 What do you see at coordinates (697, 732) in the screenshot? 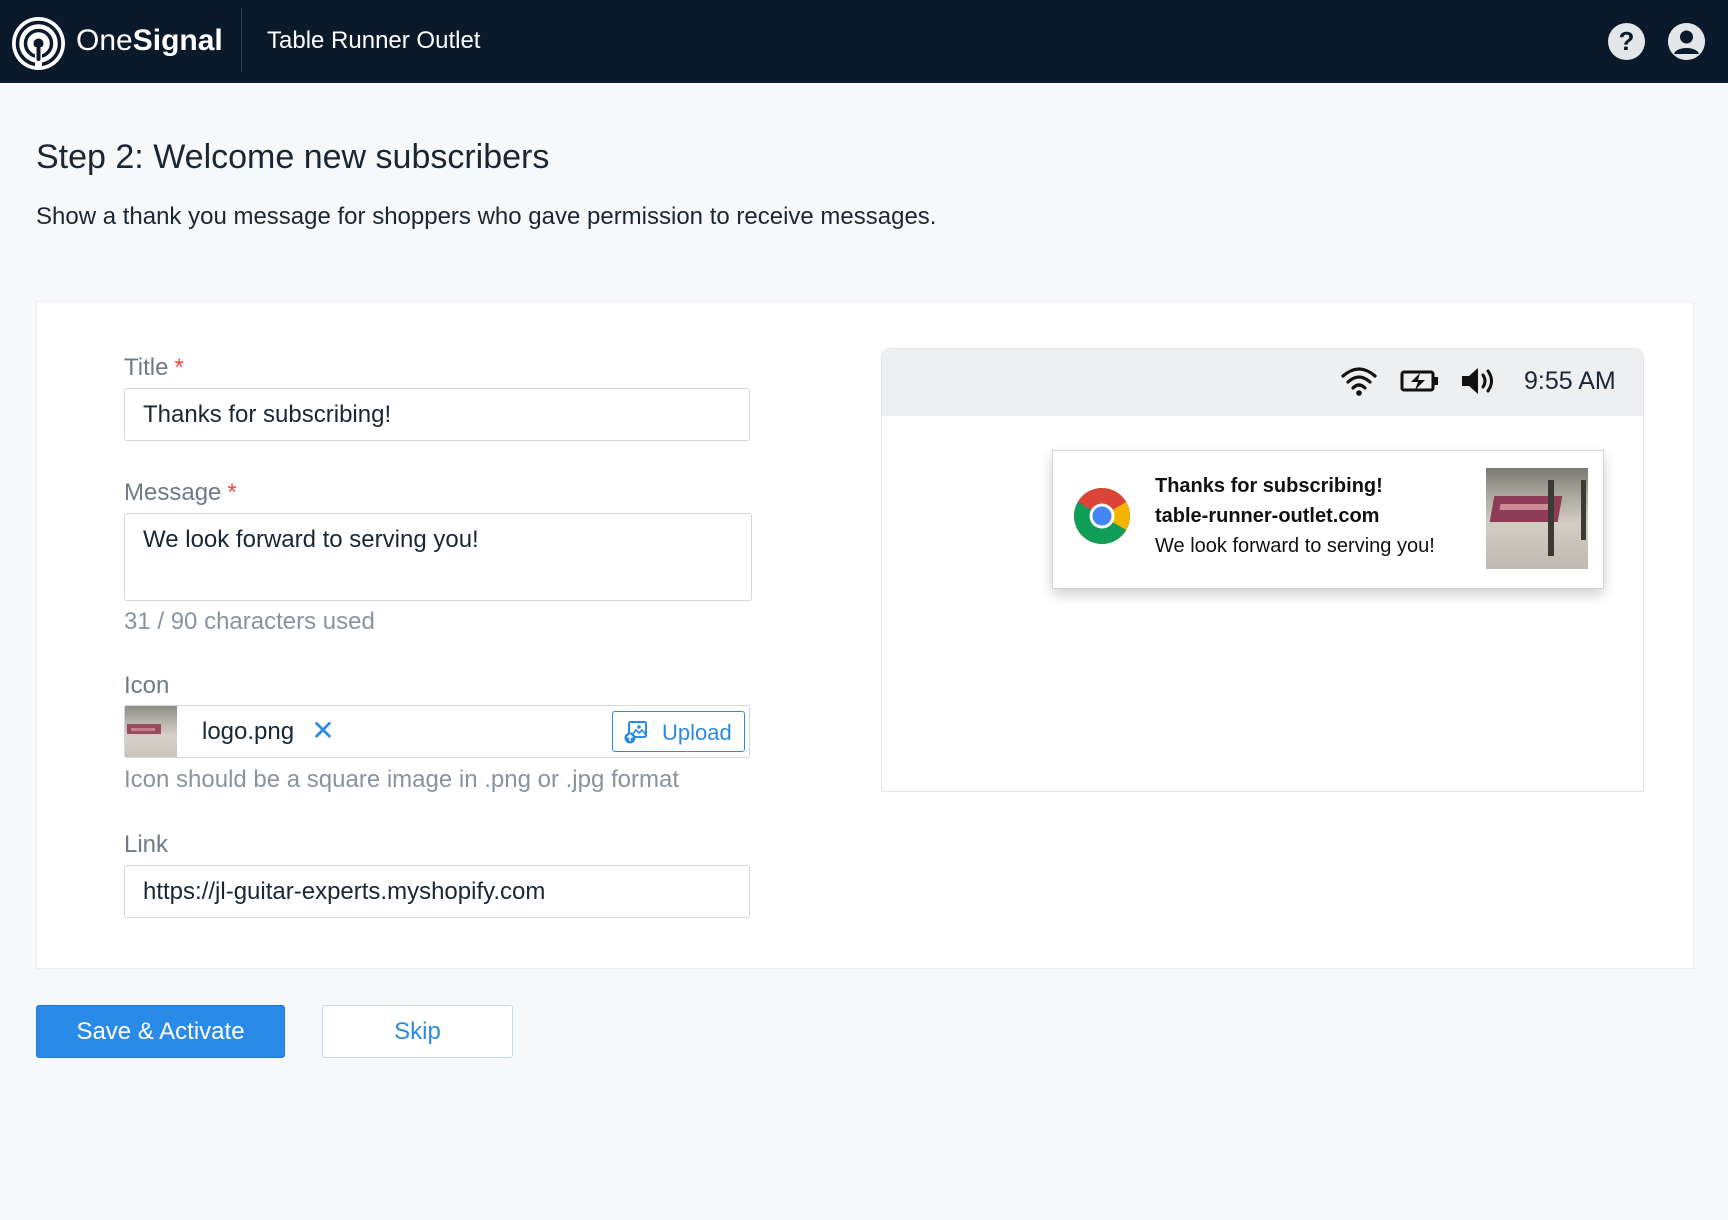
I see `upload-button-label: Upload` at bounding box center [697, 732].